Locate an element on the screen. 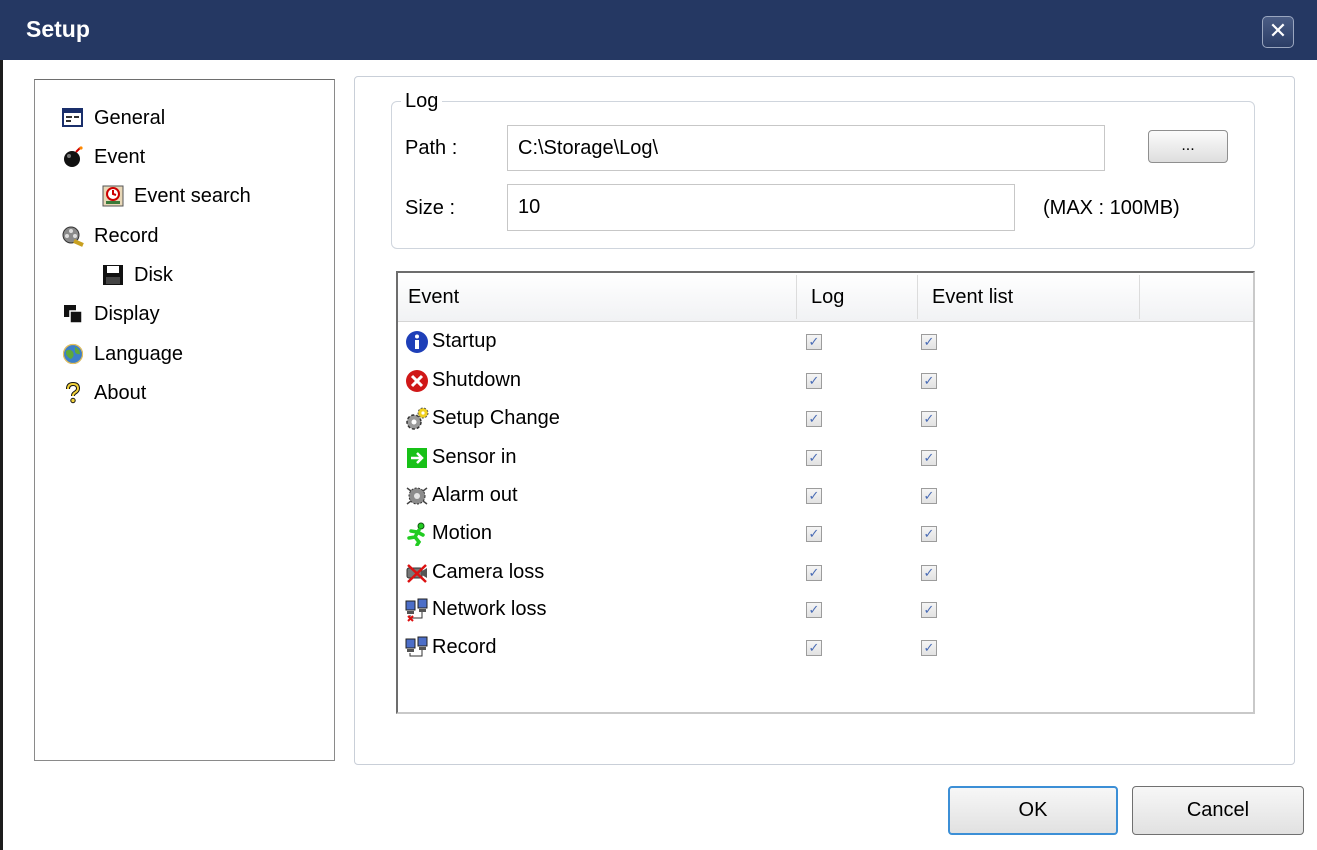  nav-item-disk: Disk is located at coordinates (137, 275).